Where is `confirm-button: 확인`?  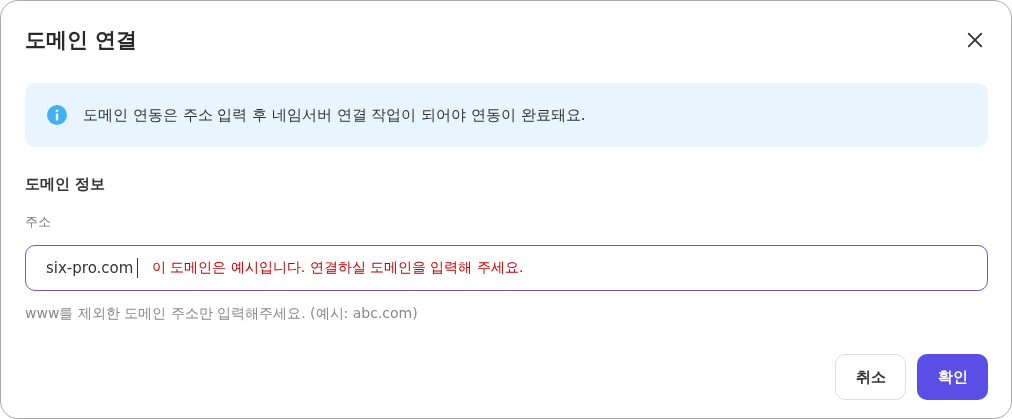
confirm-button: 확인 is located at coordinates (952, 377).